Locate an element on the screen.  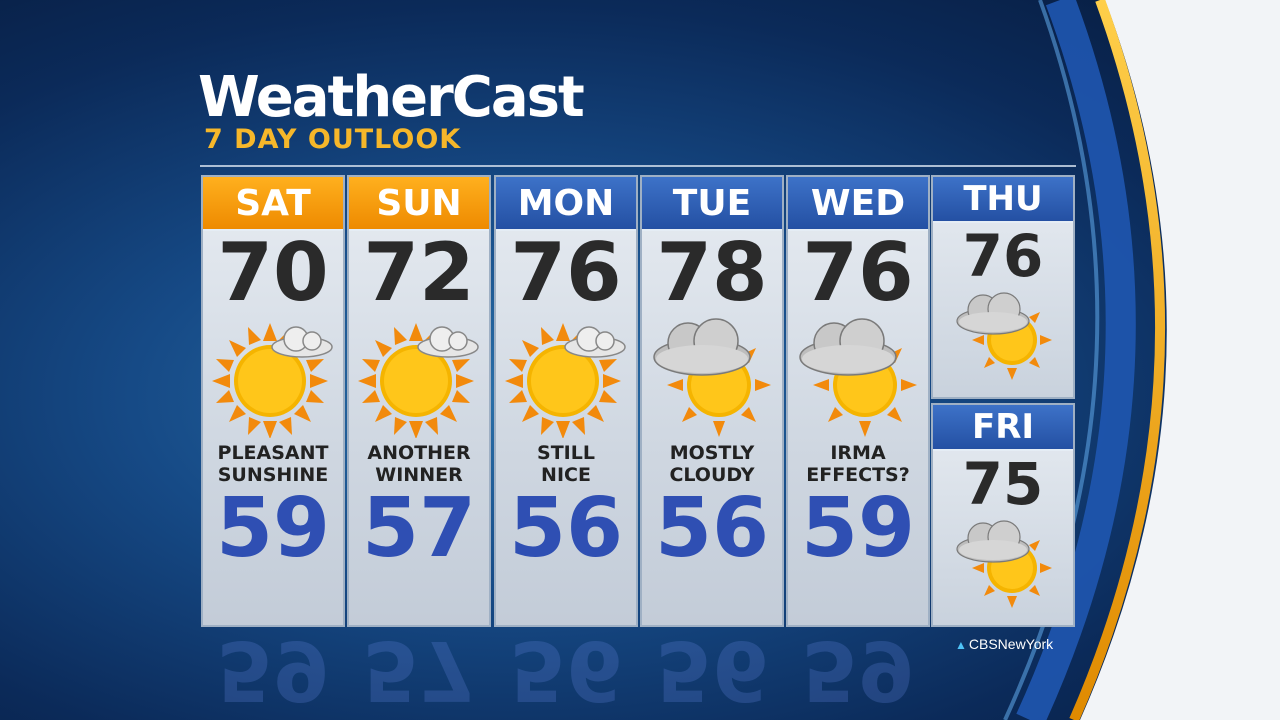
high-temp: 78 is located at coordinates (712, 272).